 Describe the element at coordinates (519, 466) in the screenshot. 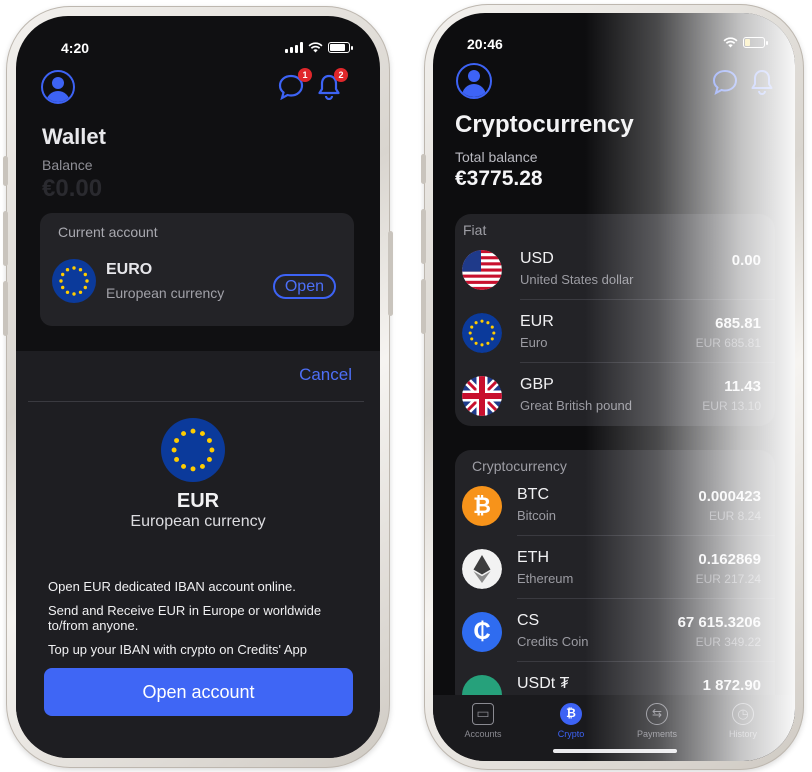

I see `crypto-header: Cryptocurrency` at that location.